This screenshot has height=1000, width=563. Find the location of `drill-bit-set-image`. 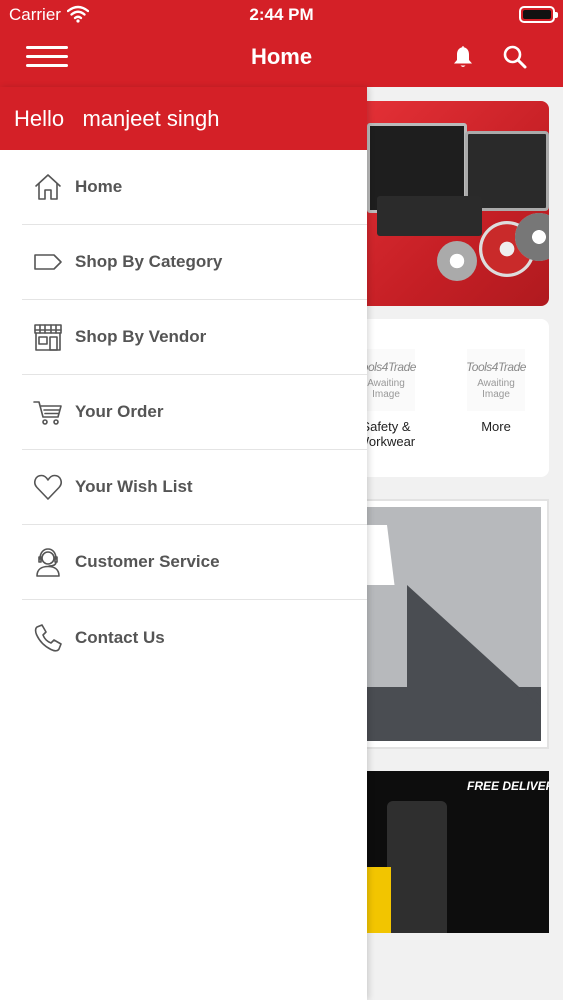

drill-bit-set-image is located at coordinates (429, 216).